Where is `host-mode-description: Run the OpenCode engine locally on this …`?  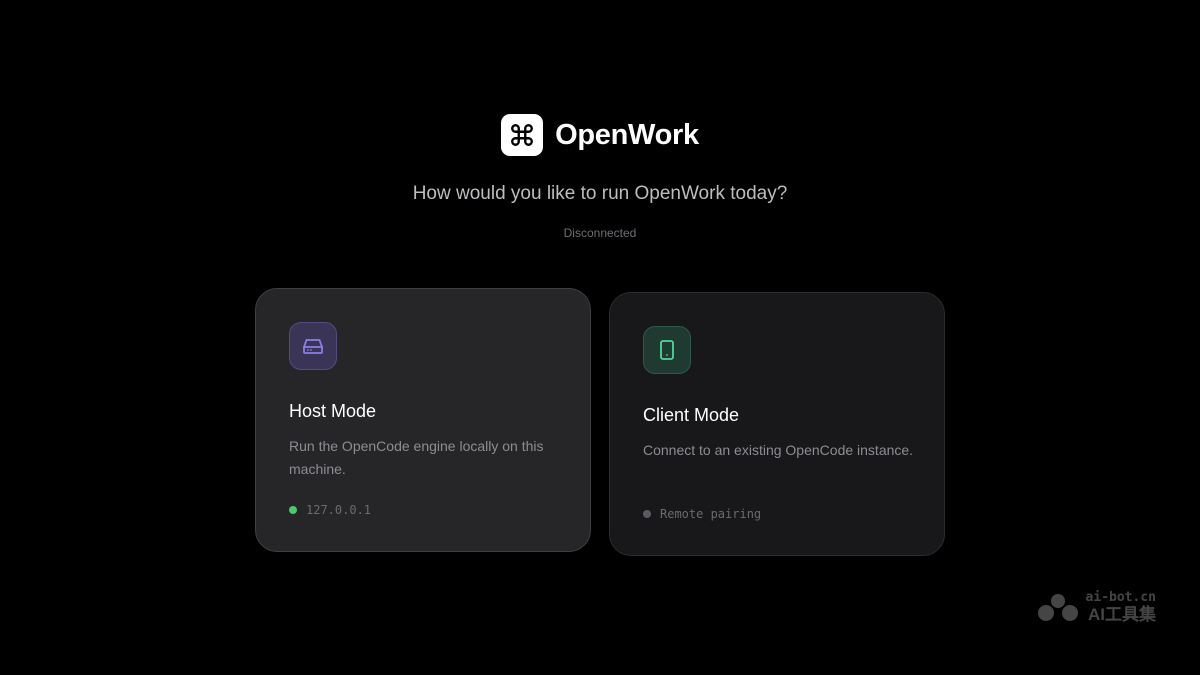
host-mode-description: Run the OpenCode engine locally on this … is located at coordinates (416, 457).